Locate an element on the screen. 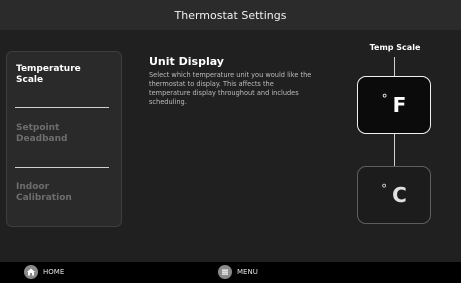 The width and height of the screenshot is (461, 283). menu-icon is located at coordinates (225, 272).